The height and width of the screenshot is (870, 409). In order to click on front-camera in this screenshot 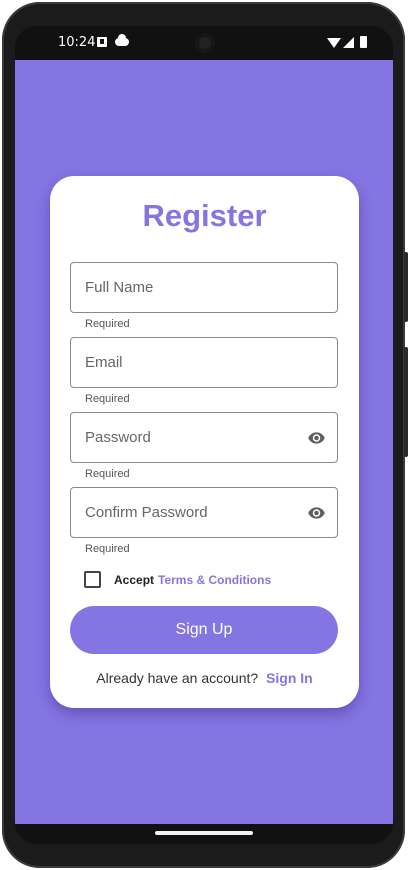, I will do `click(205, 43)`.